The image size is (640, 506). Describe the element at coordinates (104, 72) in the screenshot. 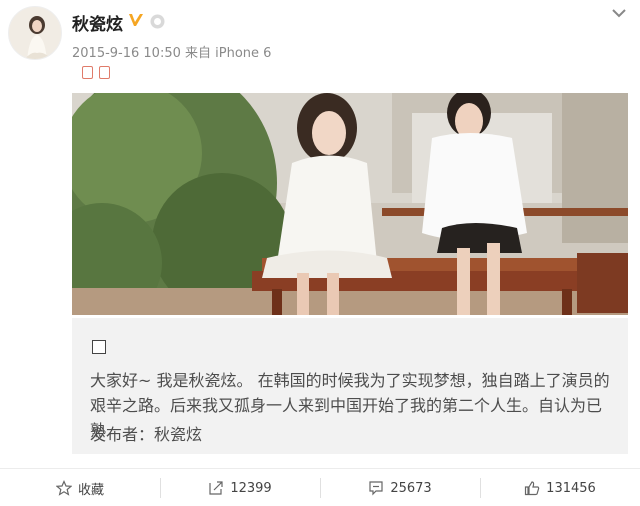

I see `copy-icon` at that location.